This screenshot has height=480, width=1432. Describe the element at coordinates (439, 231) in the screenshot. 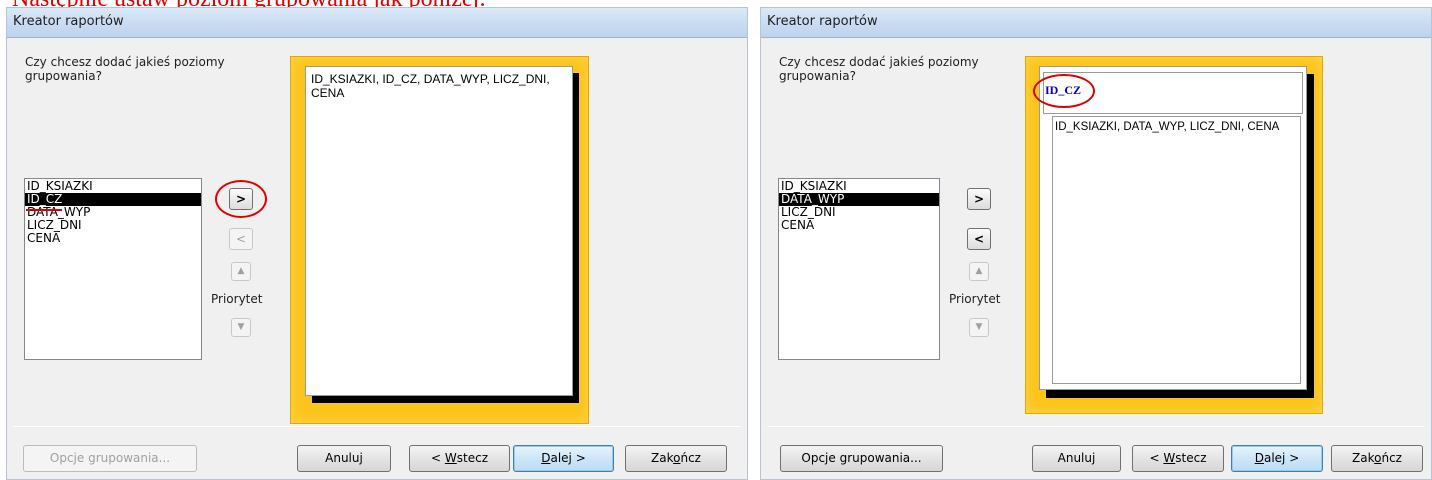

I see `preview-page` at that location.